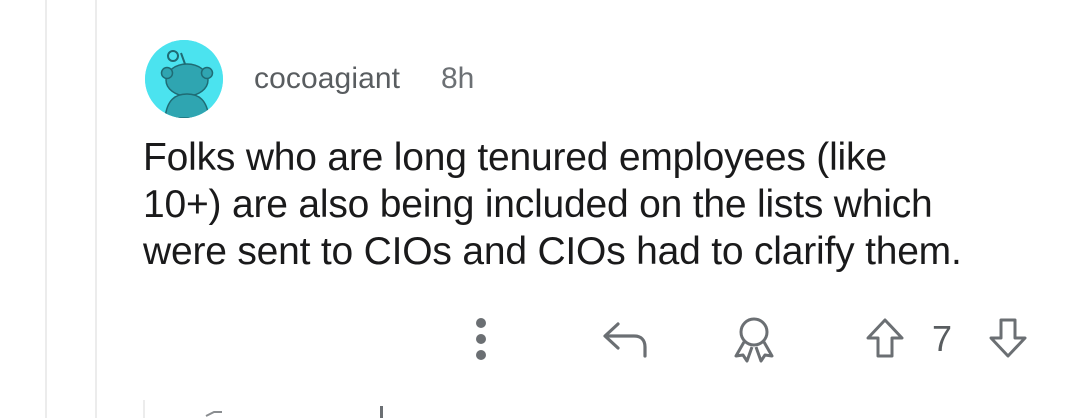 The image size is (1080, 418). I want to click on award-button, so click(754, 339).